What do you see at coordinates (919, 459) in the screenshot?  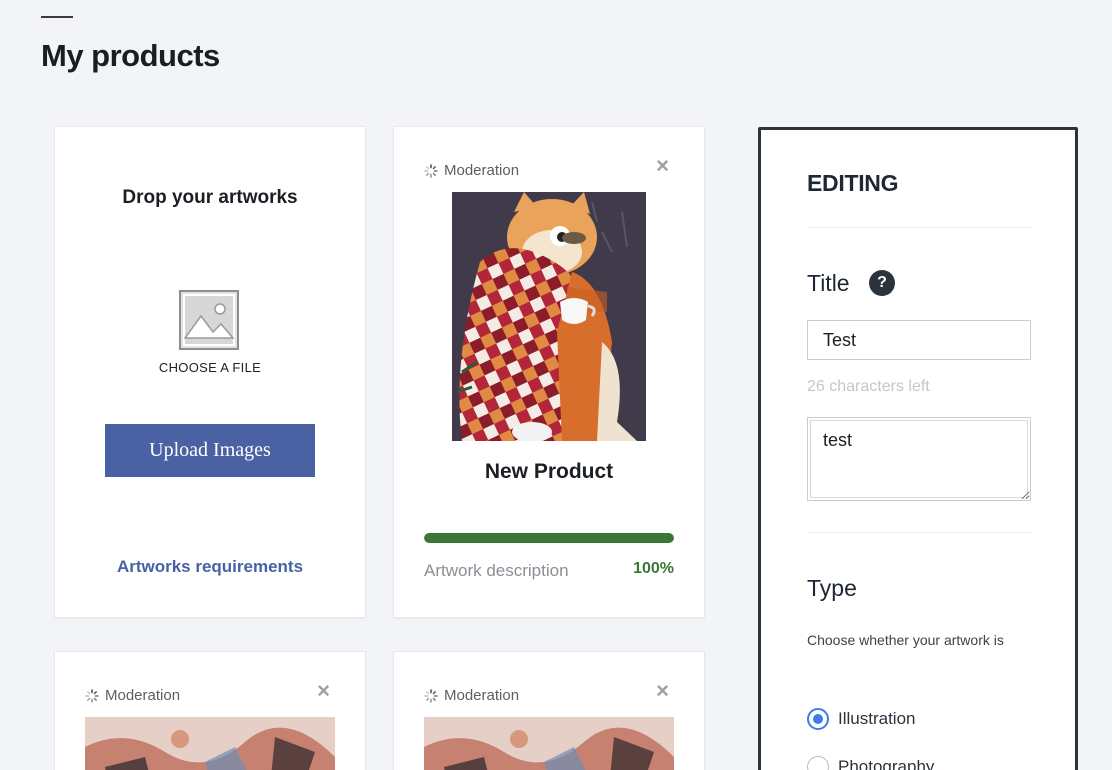 I see `description-textarea: test` at bounding box center [919, 459].